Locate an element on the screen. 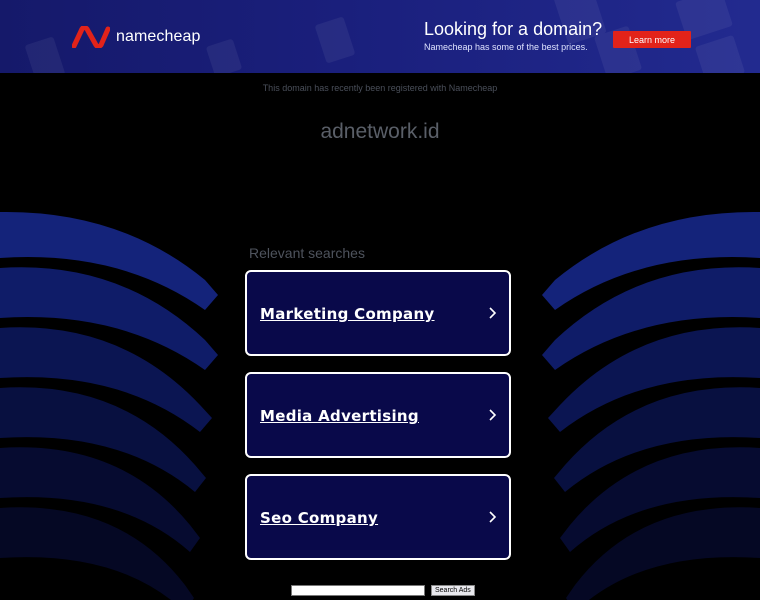 Image resolution: width=760 pixels, height=600 pixels. namecheap-n-icon is located at coordinates (91, 37).